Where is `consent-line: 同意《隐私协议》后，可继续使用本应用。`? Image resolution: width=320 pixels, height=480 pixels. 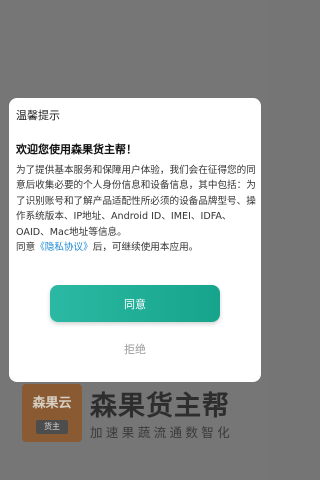
consent-line: 同意《隐私协议》后，可继续使用本应用。 is located at coordinates (136, 247).